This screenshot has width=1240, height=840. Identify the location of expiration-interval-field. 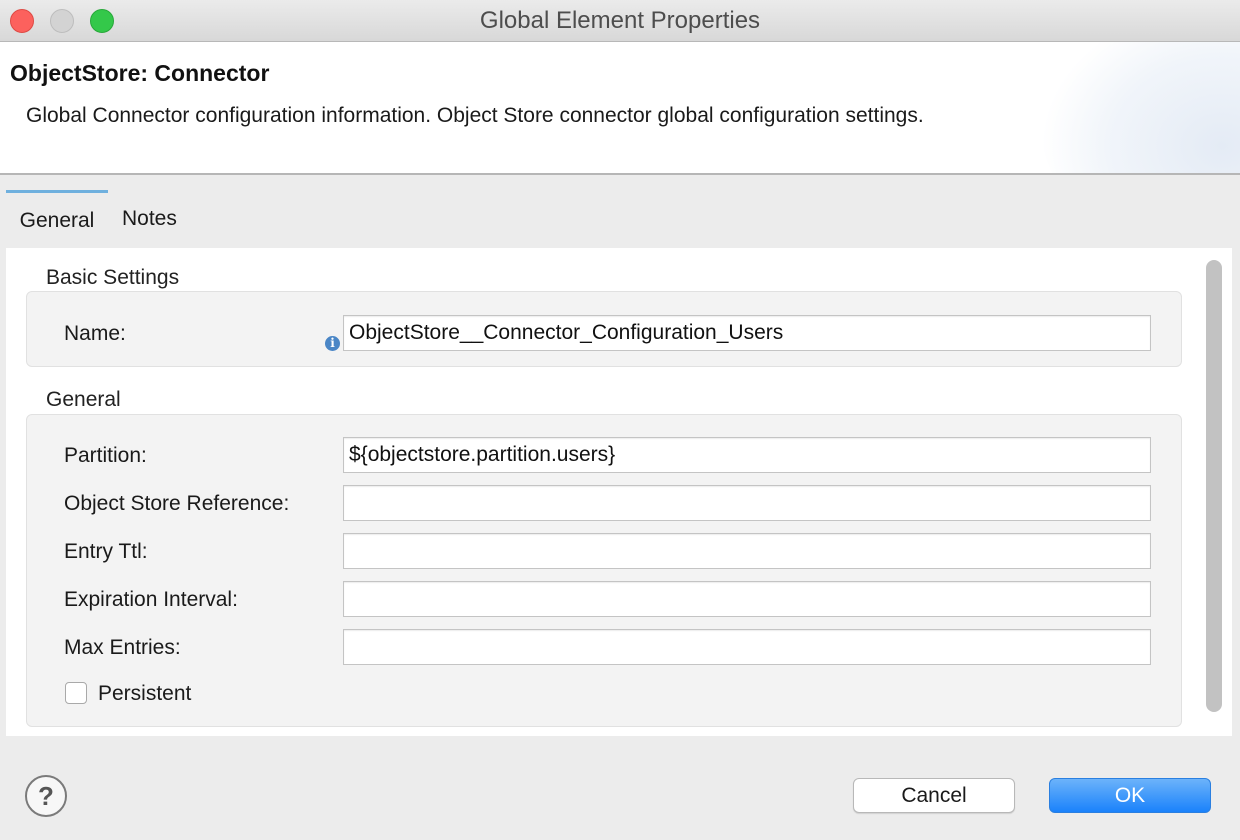
(747, 599).